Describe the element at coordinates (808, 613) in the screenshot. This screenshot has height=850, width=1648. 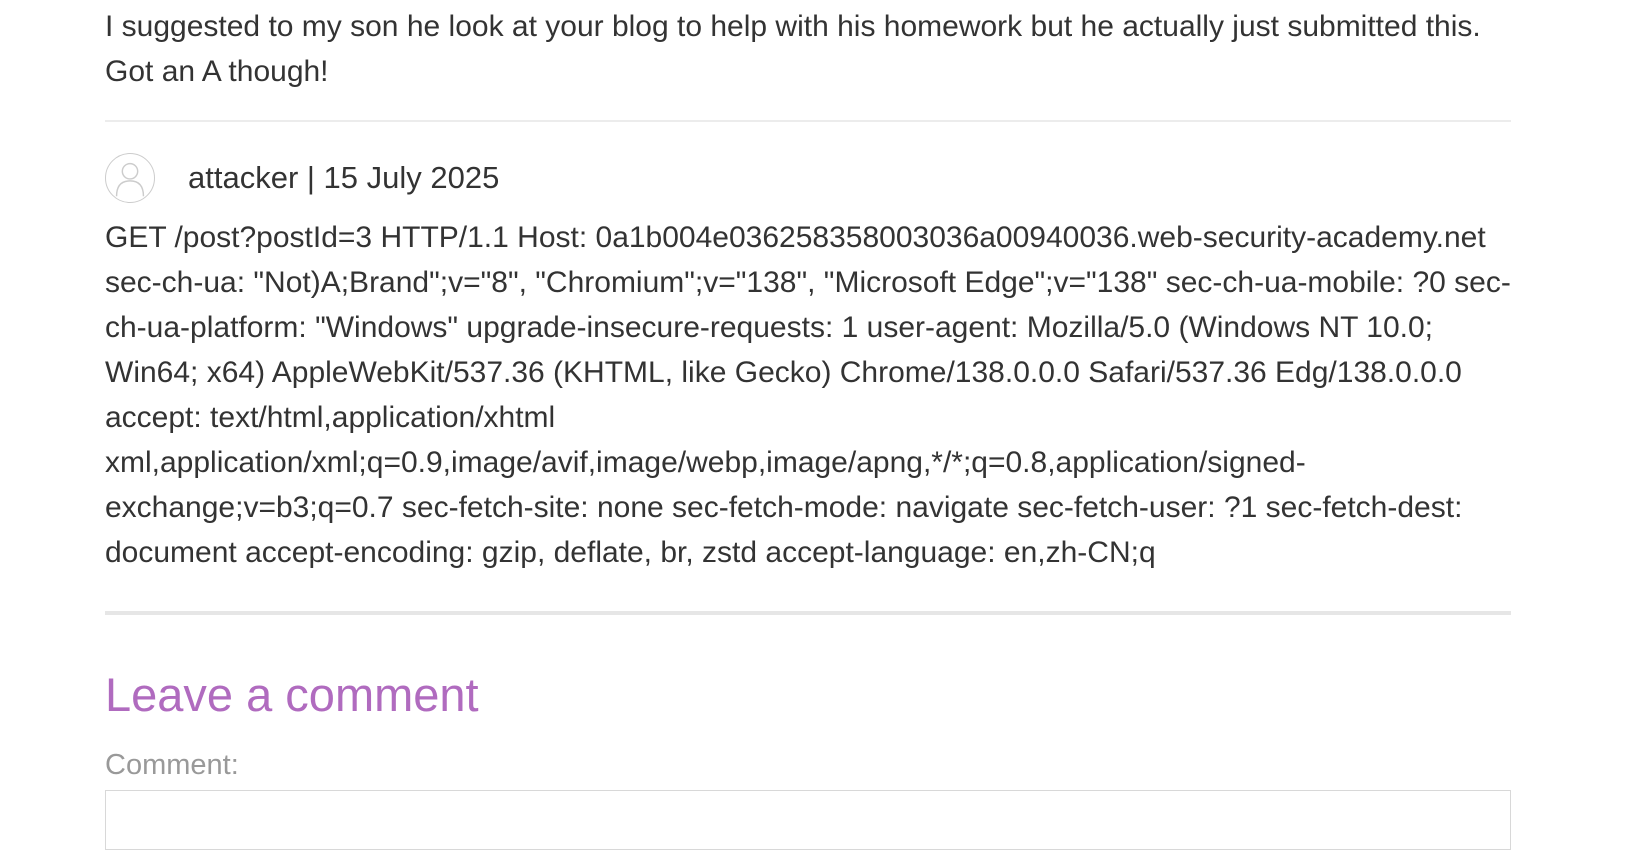
I see `section-divider` at that location.